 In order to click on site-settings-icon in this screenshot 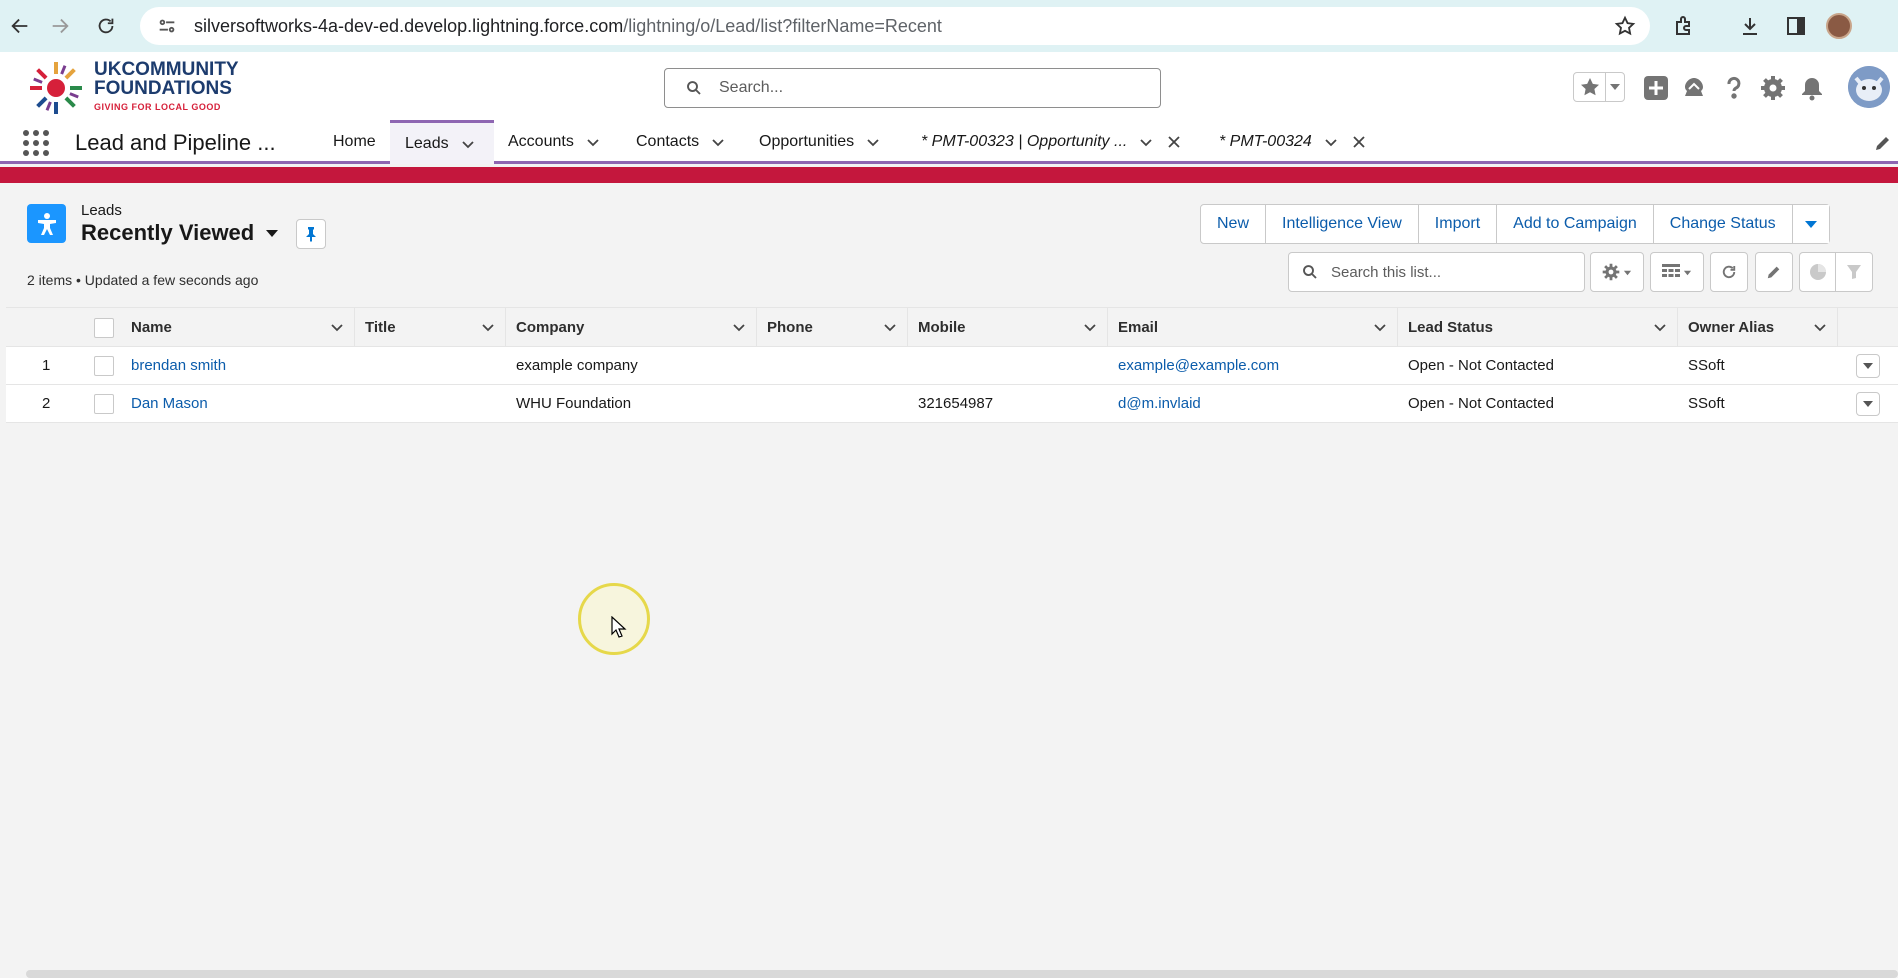, I will do `click(167, 26)`.